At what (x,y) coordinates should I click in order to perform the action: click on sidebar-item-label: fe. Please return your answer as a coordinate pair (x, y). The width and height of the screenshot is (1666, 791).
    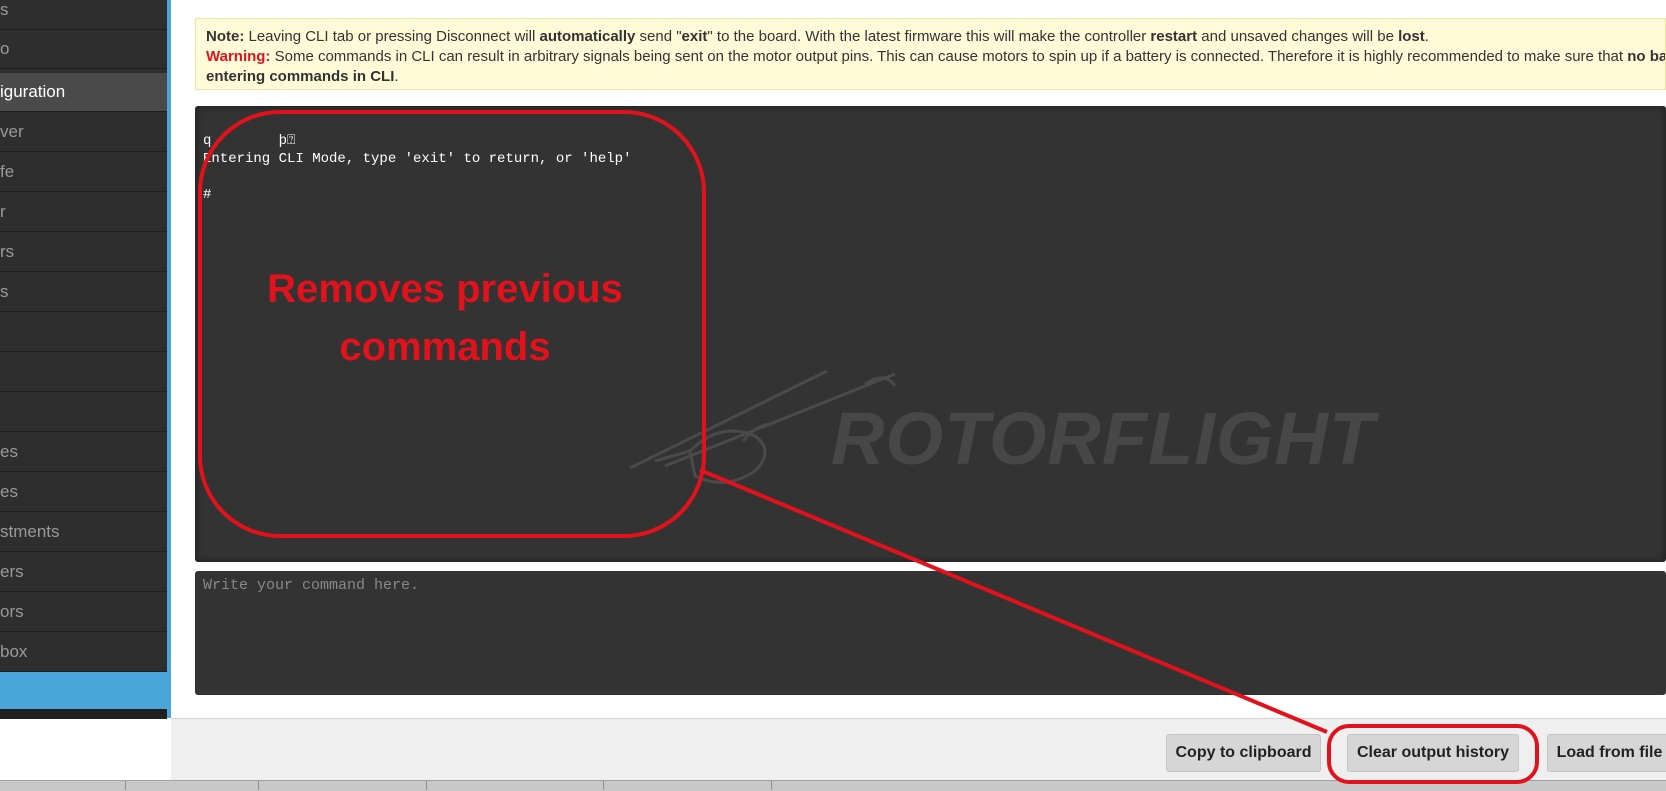
    Looking at the image, I should click on (7, 171).